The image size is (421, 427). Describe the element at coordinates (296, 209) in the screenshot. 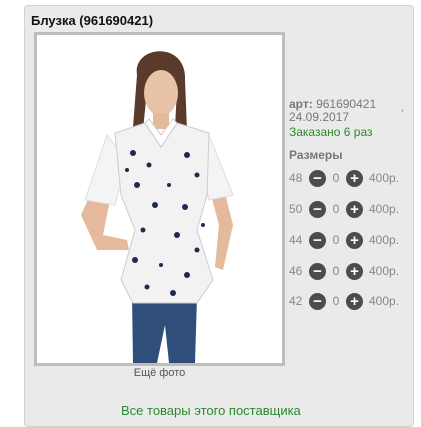

I see `size-label: 50` at that location.